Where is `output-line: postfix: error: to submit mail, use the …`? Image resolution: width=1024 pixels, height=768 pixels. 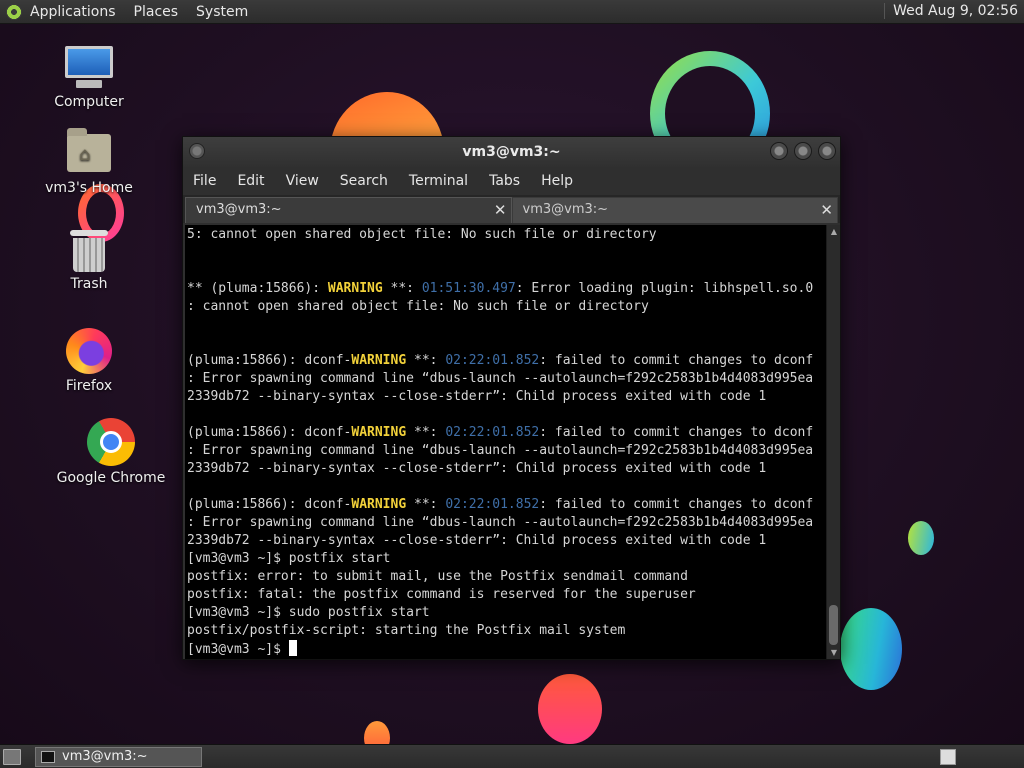 output-line: postfix: error: to submit mail, use the … is located at coordinates (437, 576).